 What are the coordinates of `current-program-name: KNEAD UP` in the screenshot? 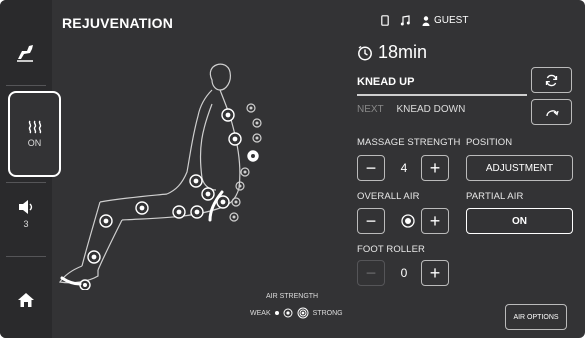 It's located at (386, 82).